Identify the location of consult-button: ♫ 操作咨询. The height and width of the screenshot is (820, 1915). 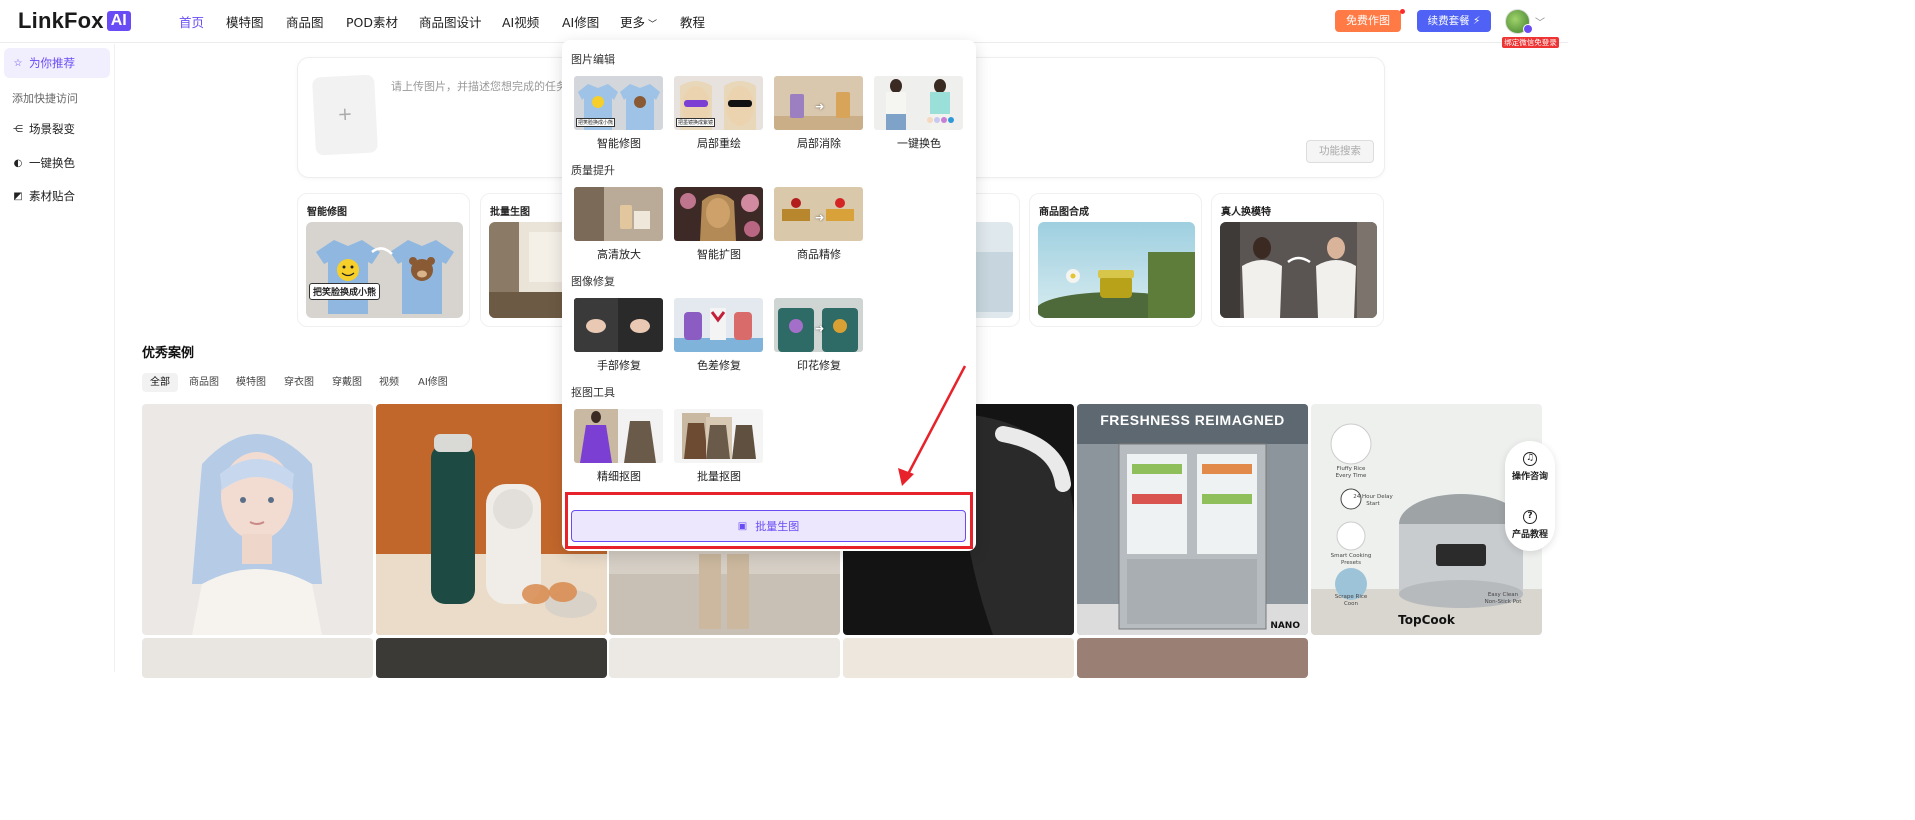
(1530, 467).